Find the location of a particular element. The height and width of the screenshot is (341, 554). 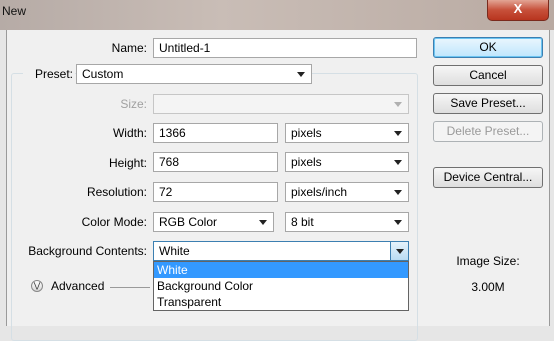

color-mode-label: Color Mode: is located at coordinates (114, 222).